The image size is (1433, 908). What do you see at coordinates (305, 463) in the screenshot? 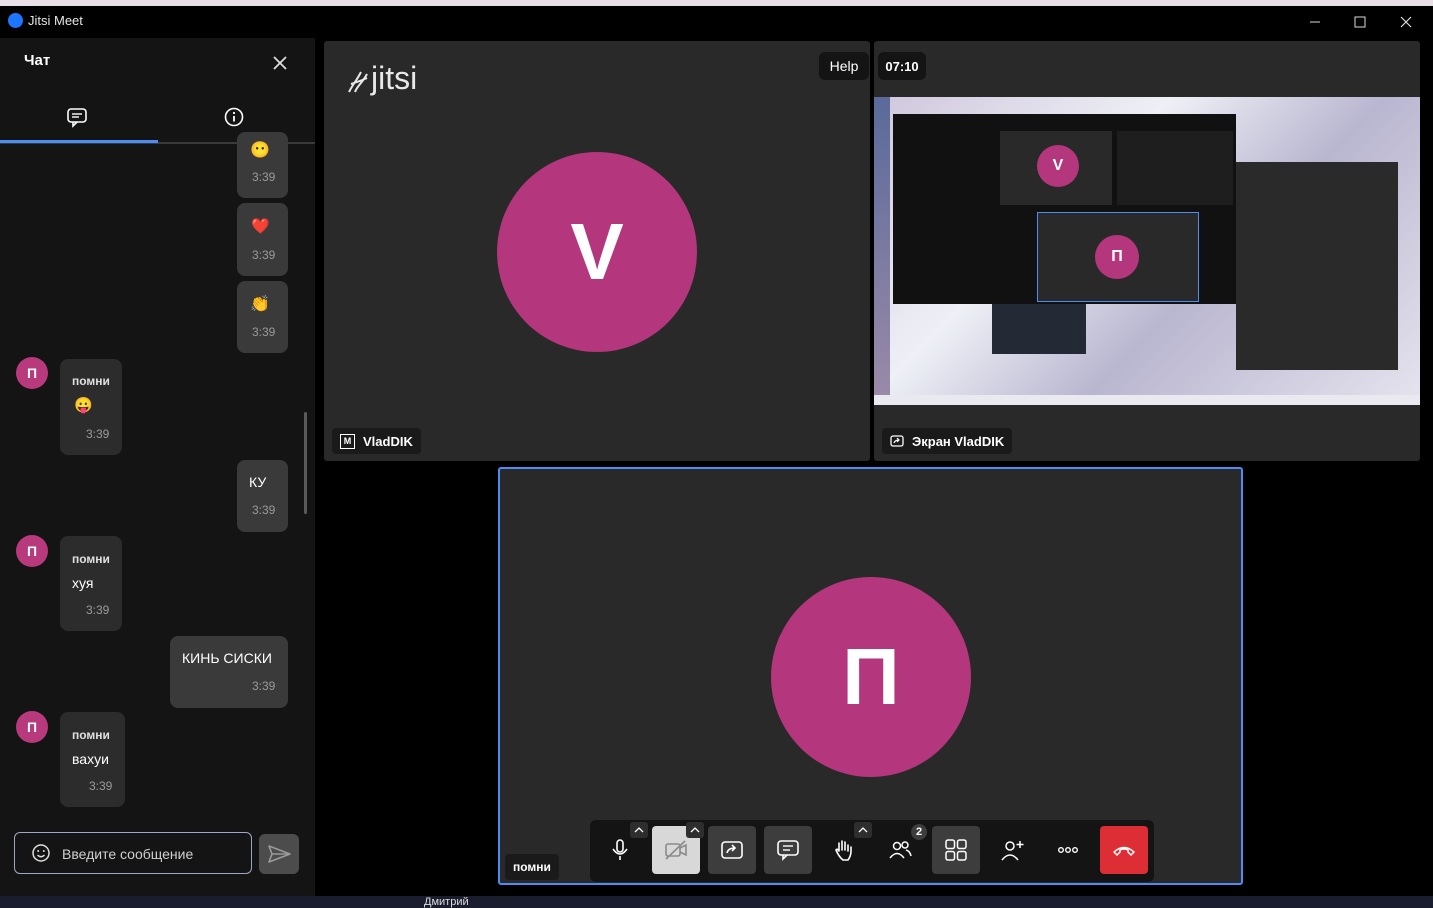
I see `chat-scrollbar` at bounding box center [305, 463].